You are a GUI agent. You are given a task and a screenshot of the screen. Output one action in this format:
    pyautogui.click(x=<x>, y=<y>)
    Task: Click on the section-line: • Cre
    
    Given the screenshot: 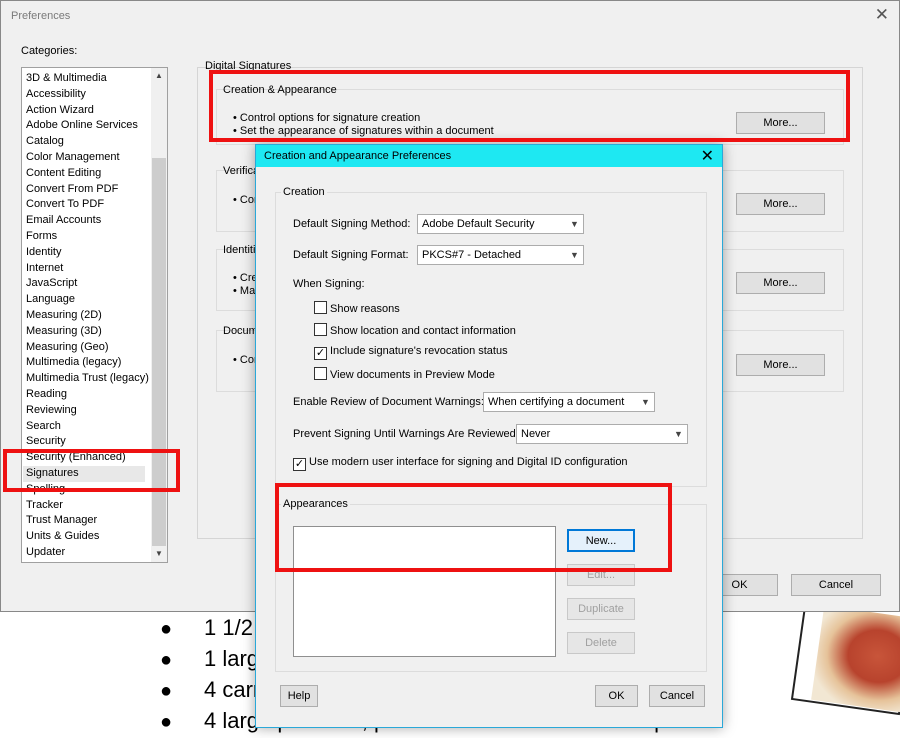 What is the action you would take?
    pyautogui.click(x=245, y=278)
    